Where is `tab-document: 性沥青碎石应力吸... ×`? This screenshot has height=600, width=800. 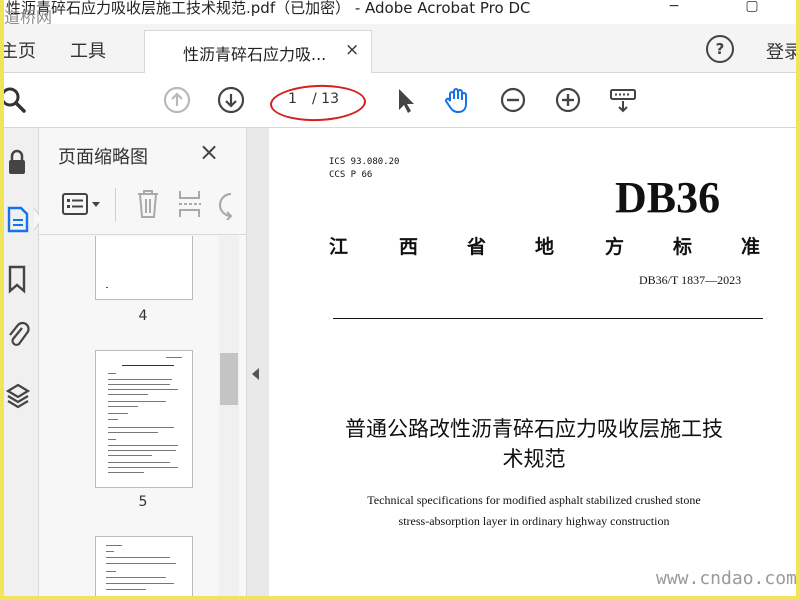
tab-document: 性沥青碎石应力吸... × is located at coordinates (258, 51).